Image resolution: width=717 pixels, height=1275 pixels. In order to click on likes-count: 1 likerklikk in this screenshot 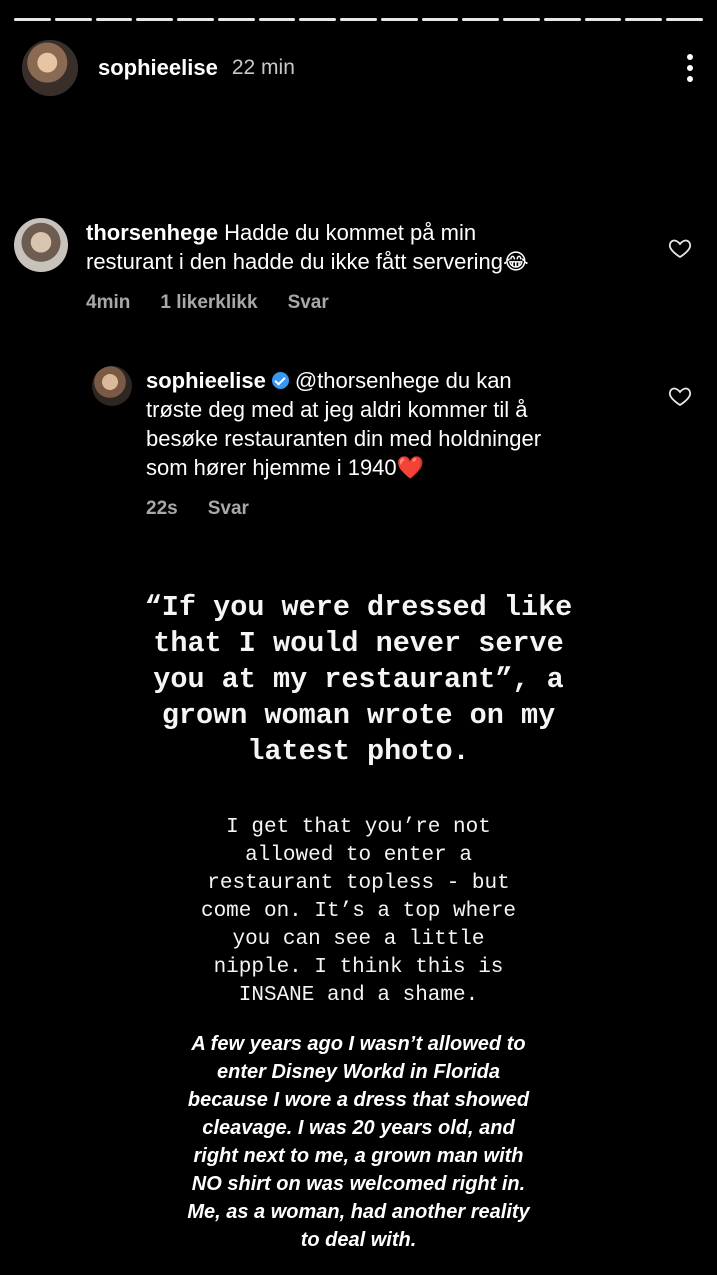, I will do `click(208, 303)`.